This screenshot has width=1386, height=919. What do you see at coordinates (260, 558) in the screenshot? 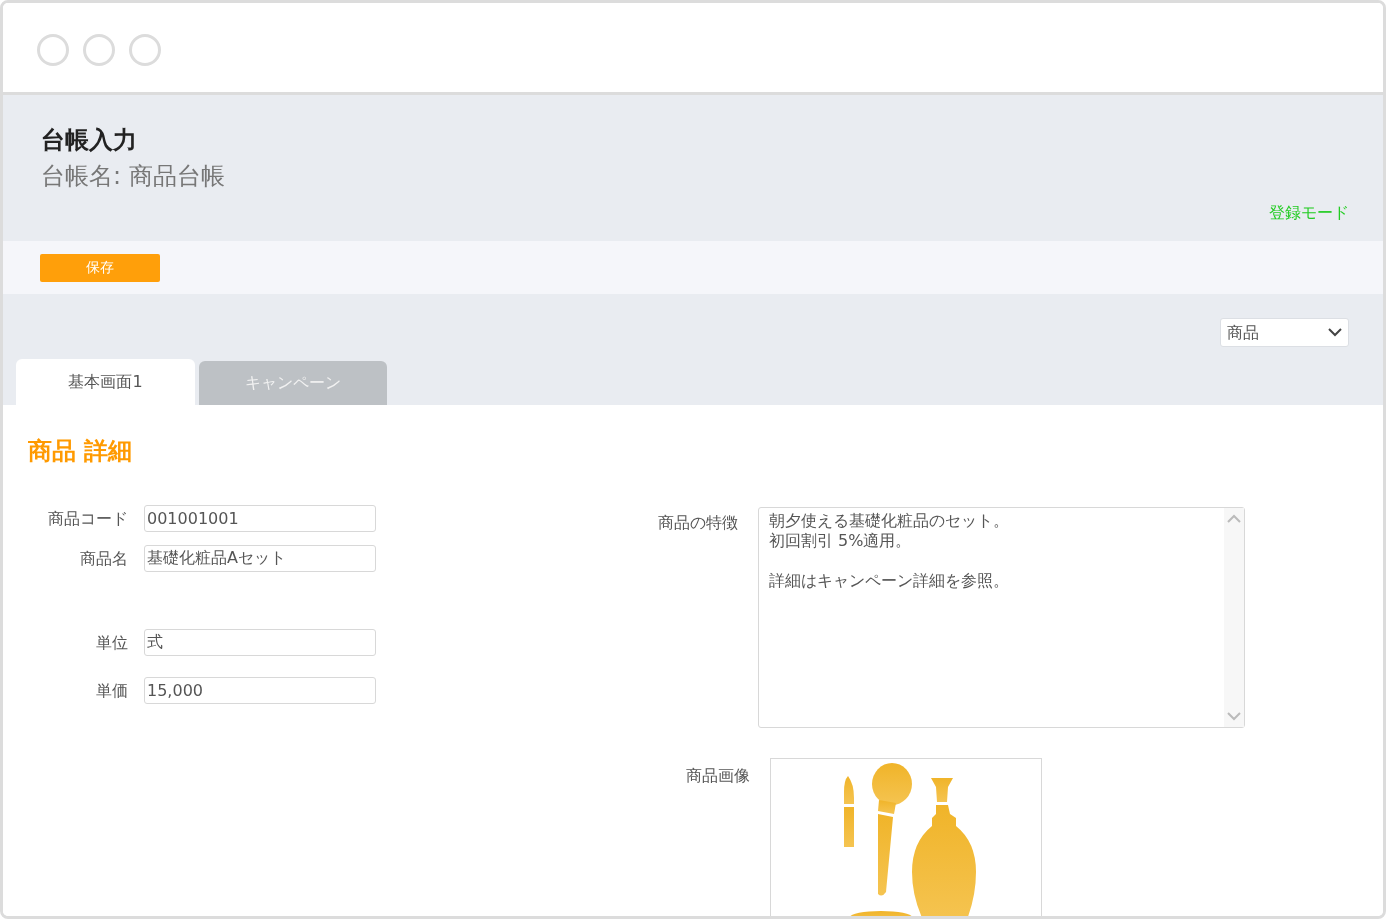
I see `input-field: 基礎化粧品Aセット` at bounding box center [260, 558].